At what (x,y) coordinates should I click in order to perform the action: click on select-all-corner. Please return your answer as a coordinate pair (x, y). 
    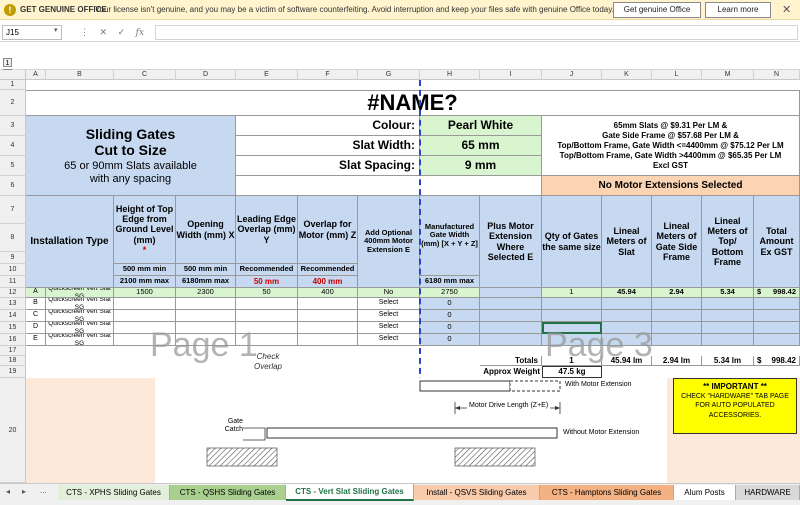
    Looking at the image, I should click on (13, 75).